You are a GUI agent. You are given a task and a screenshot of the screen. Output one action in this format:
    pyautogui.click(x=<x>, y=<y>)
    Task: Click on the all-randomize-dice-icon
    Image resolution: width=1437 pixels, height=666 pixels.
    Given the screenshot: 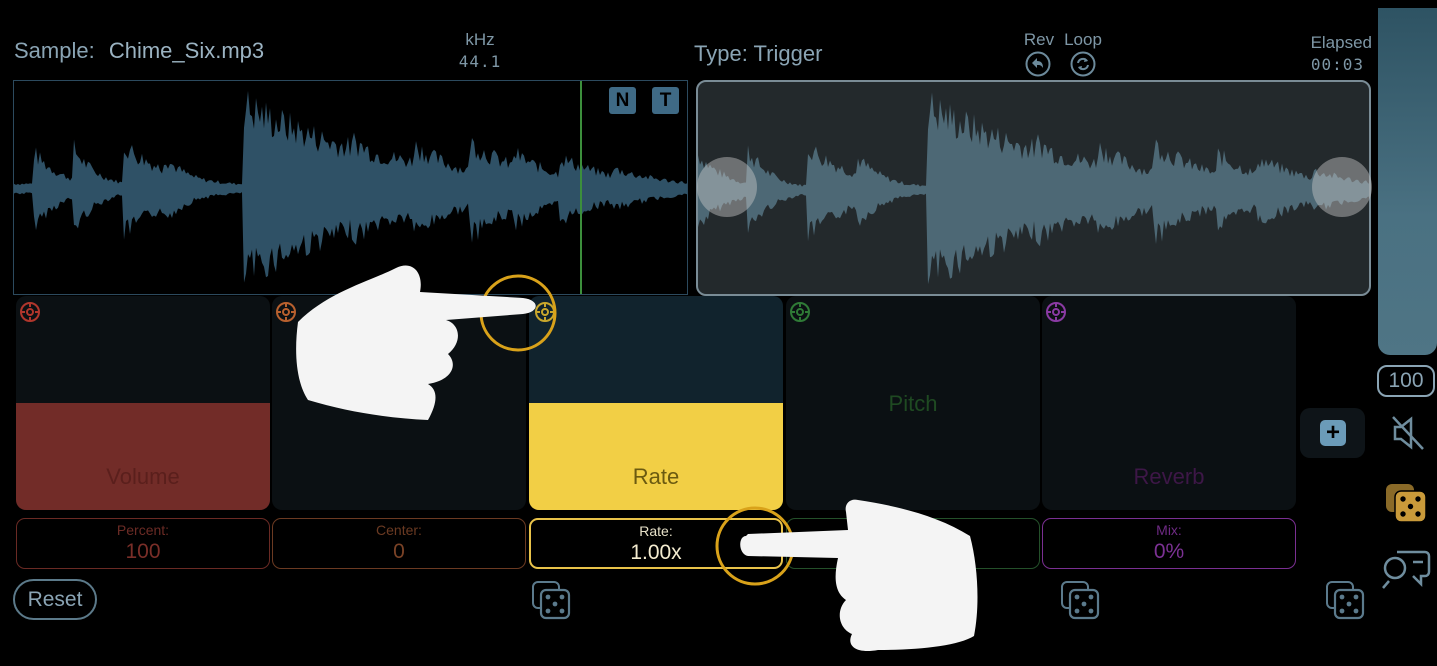 What is the action you would take?
    pyautogui.click(x=1345, y=600)
    